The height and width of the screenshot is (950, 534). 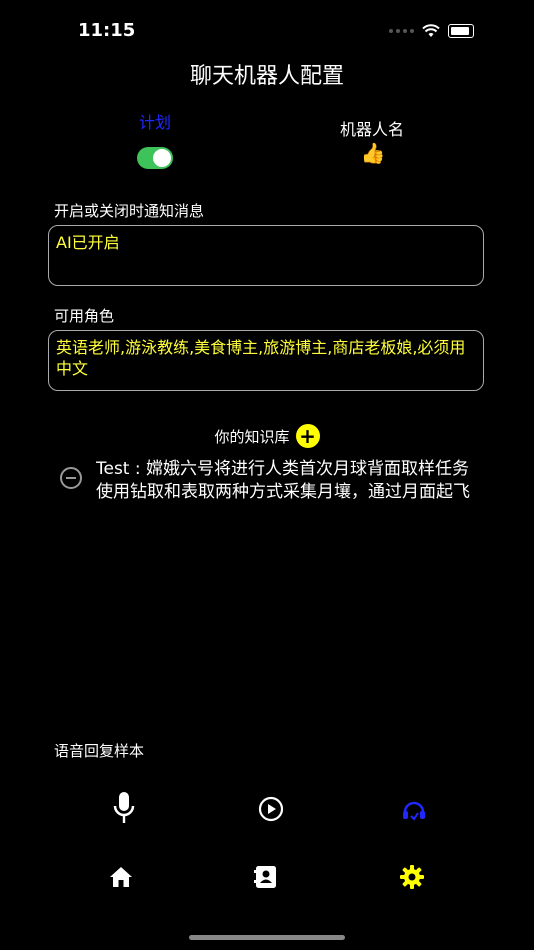 What do you see at coordinates (307, 436) in the screenshot?
I see `add-knowledge-icon: +` at bounding box center [307, 436].